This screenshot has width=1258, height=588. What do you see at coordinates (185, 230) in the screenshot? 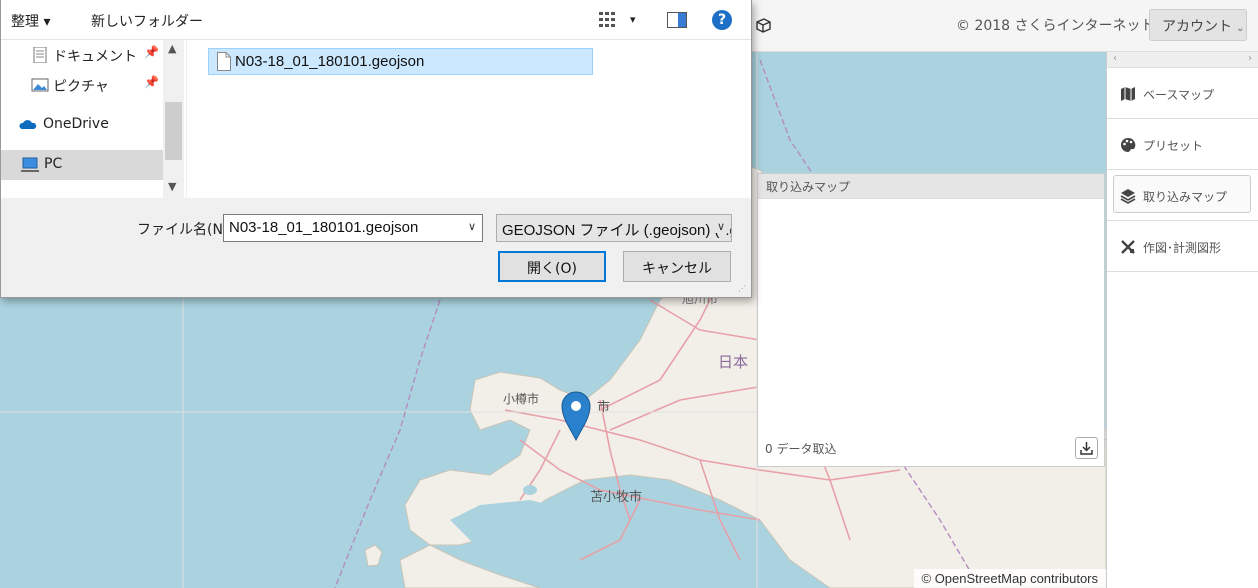
I see `filename-label: ファイル名(N):` at bounding box center [185, 230].